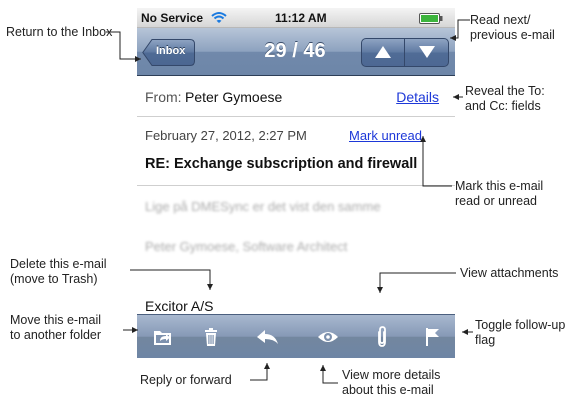 This screenshot has width=577, height=396. I want to click on callout-text: Reply or forward, so click(186, 380).